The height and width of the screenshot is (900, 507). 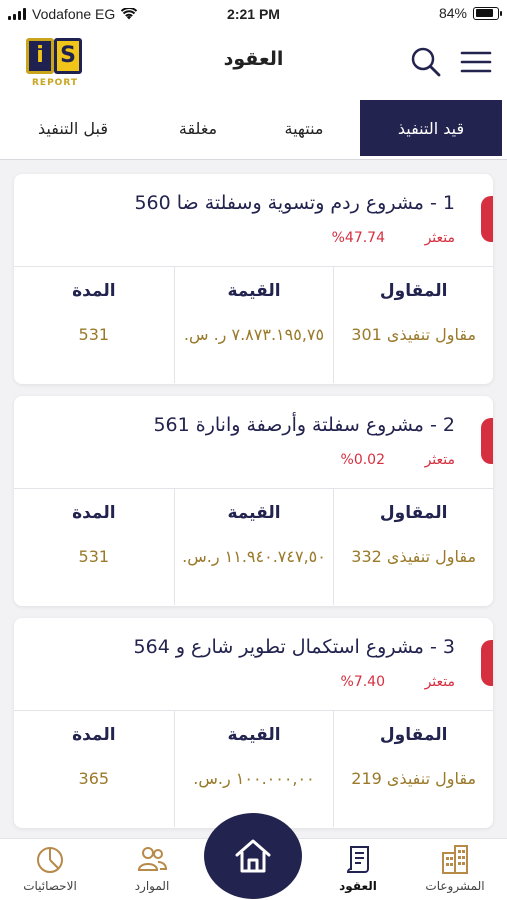 I want to click on nav-statistics: الاحصائيات, so click(x=50, y=871).